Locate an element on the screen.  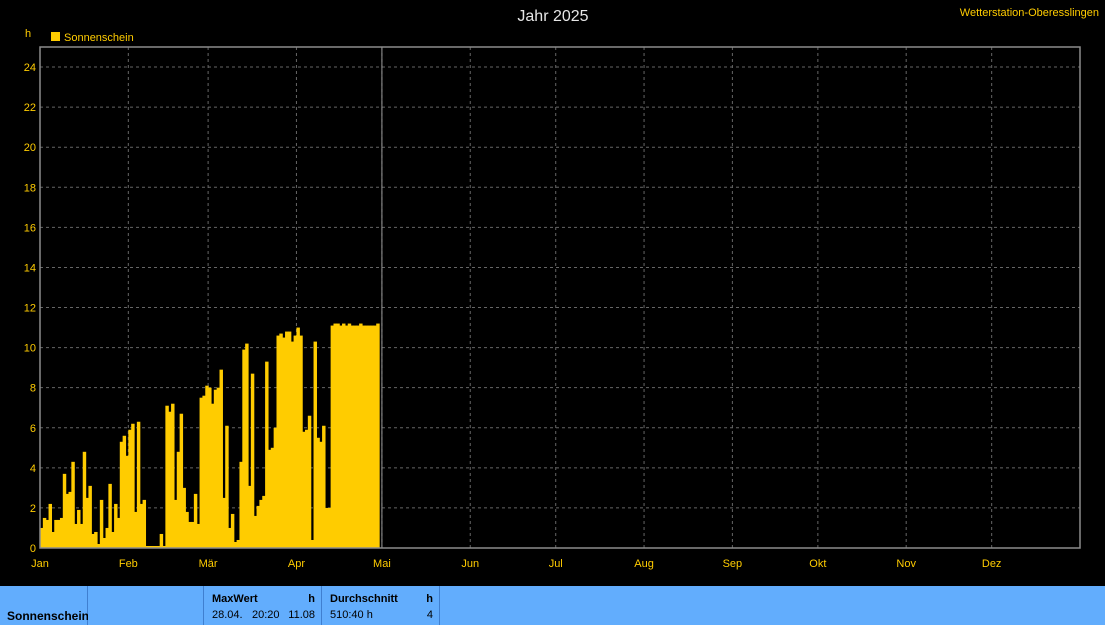
x-tick-label: Jan is located at coordinates (40, 564).